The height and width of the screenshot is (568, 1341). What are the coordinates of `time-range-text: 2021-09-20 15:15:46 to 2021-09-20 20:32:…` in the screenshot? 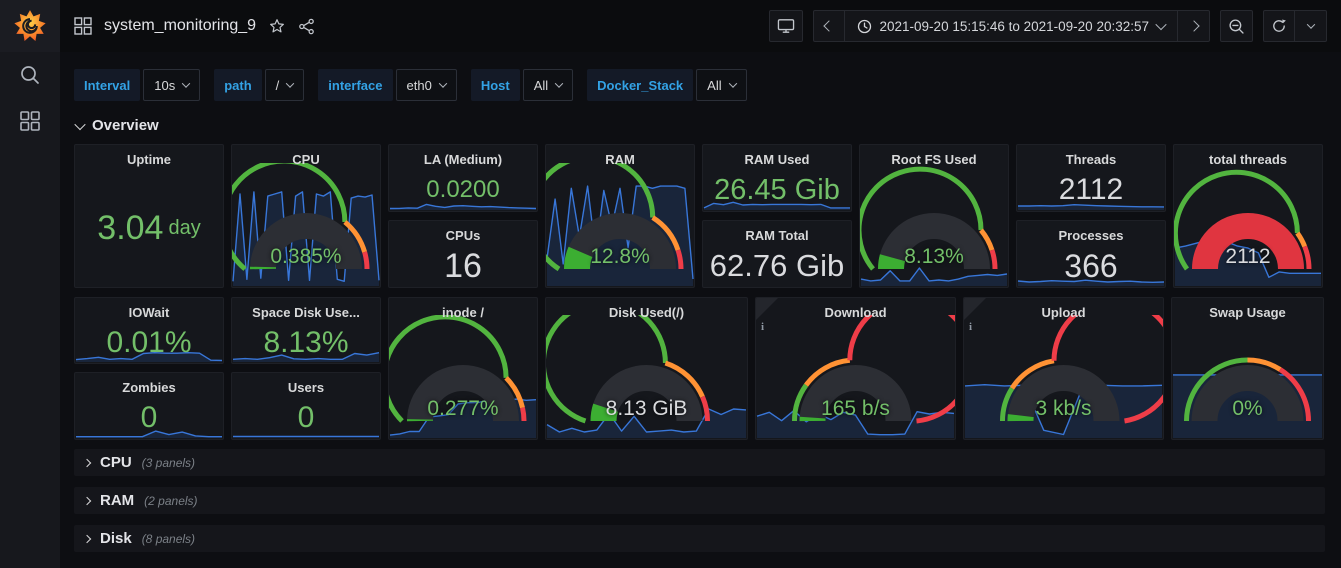 It's located at (1014, 26).